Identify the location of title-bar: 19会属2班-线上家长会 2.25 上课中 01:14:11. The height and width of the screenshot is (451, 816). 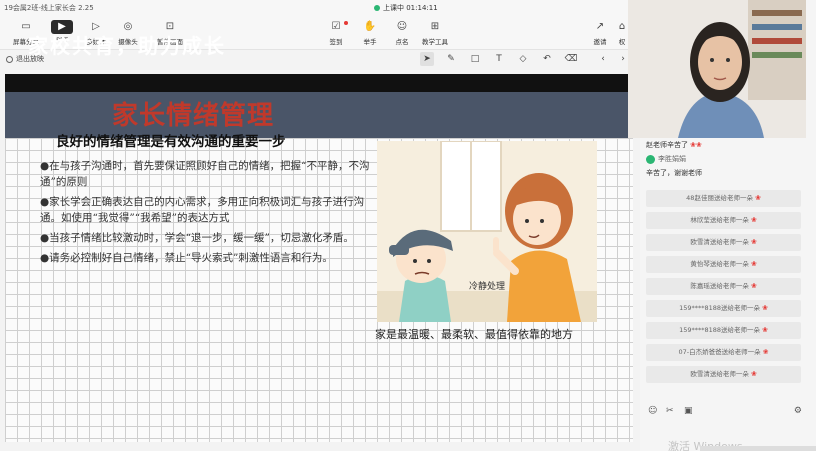
(320, 8).